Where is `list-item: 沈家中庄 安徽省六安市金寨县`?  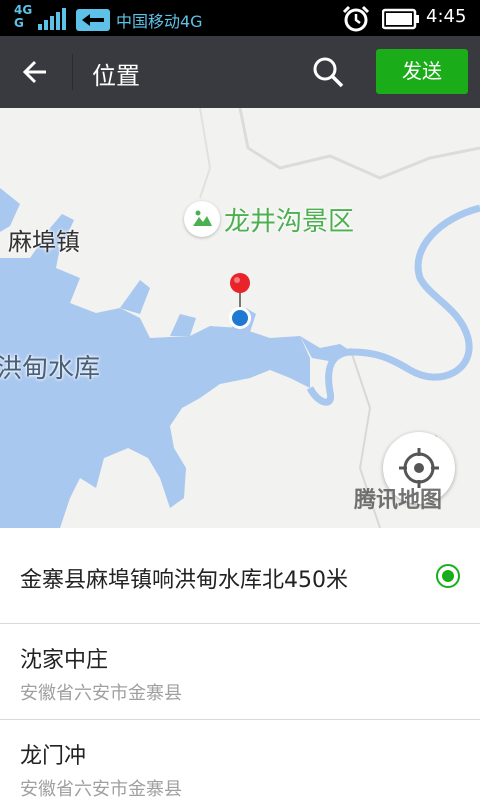
list-item: 沈家中庄 安徽省六安市金寨县 is located at coordinates (240, 672).